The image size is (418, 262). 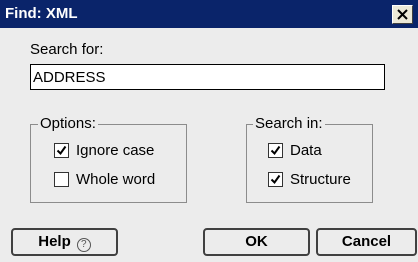 I want to click on data-label: Data, so click(x=306, y=150).